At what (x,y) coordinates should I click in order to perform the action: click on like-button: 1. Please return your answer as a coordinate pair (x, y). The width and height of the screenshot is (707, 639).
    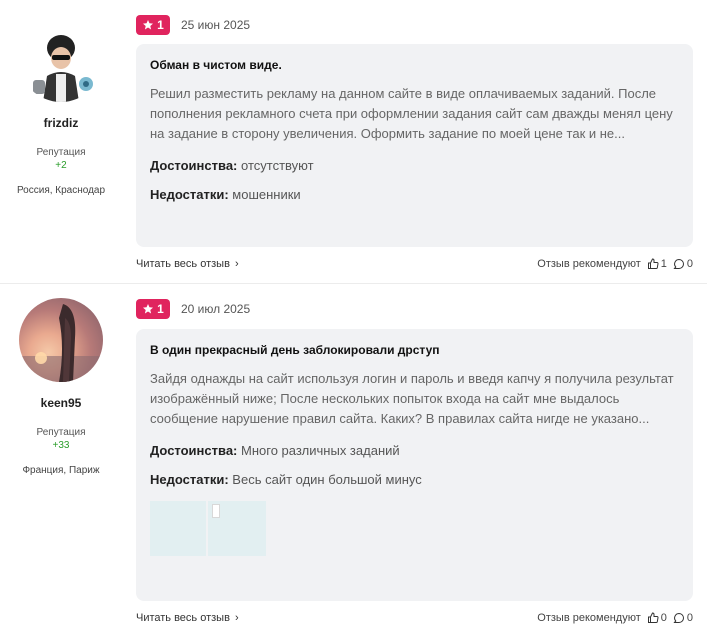
    Looking at the image, I should click on (657, 264).